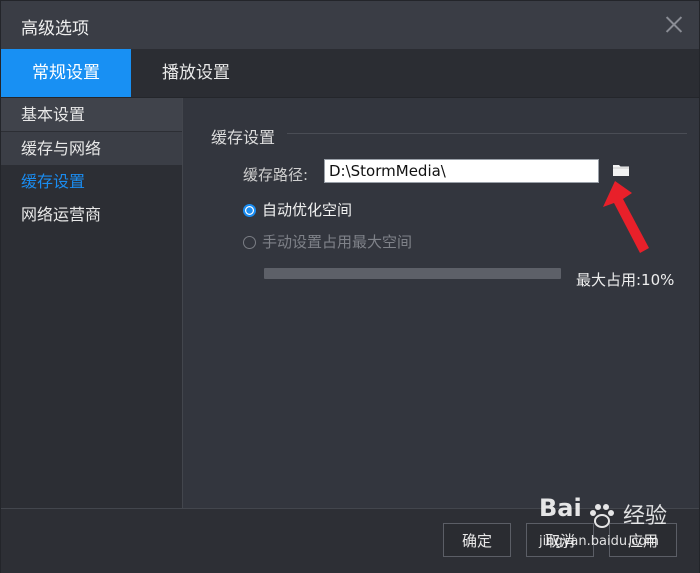 The width and height of the screenshot is (700, 573). What do you see at coordinates (91, 148) in the screenshot?
I see `sidebar-item-cache-network: 缓存与网络` at bounding box center [91, 148].